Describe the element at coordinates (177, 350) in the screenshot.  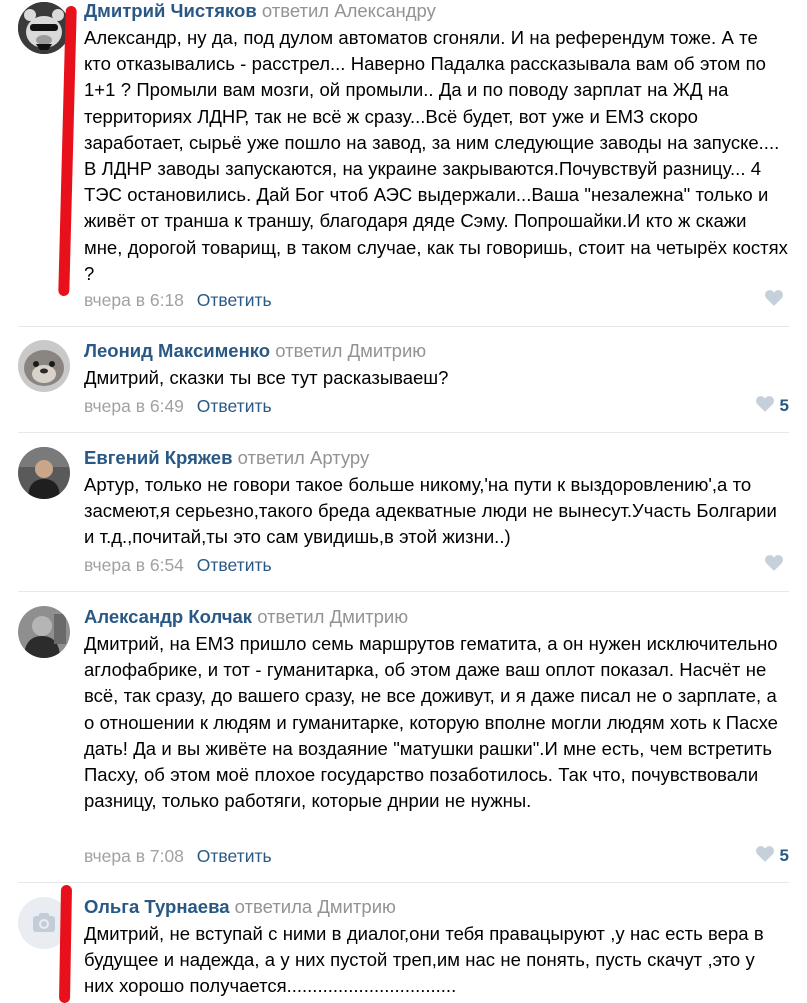
I see `author-name: Леонид Максименко` at that location.